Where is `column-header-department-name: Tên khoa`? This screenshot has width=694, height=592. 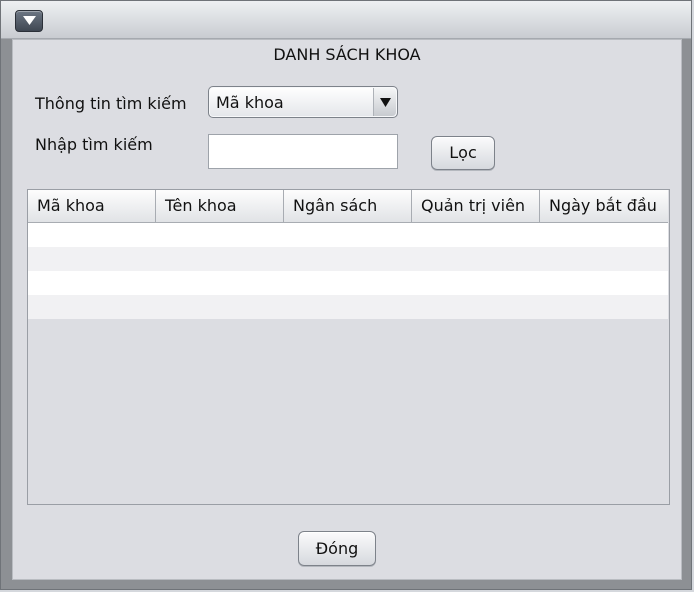
column-header-department-name: Tên khoa is located at coordinates (220, 206).